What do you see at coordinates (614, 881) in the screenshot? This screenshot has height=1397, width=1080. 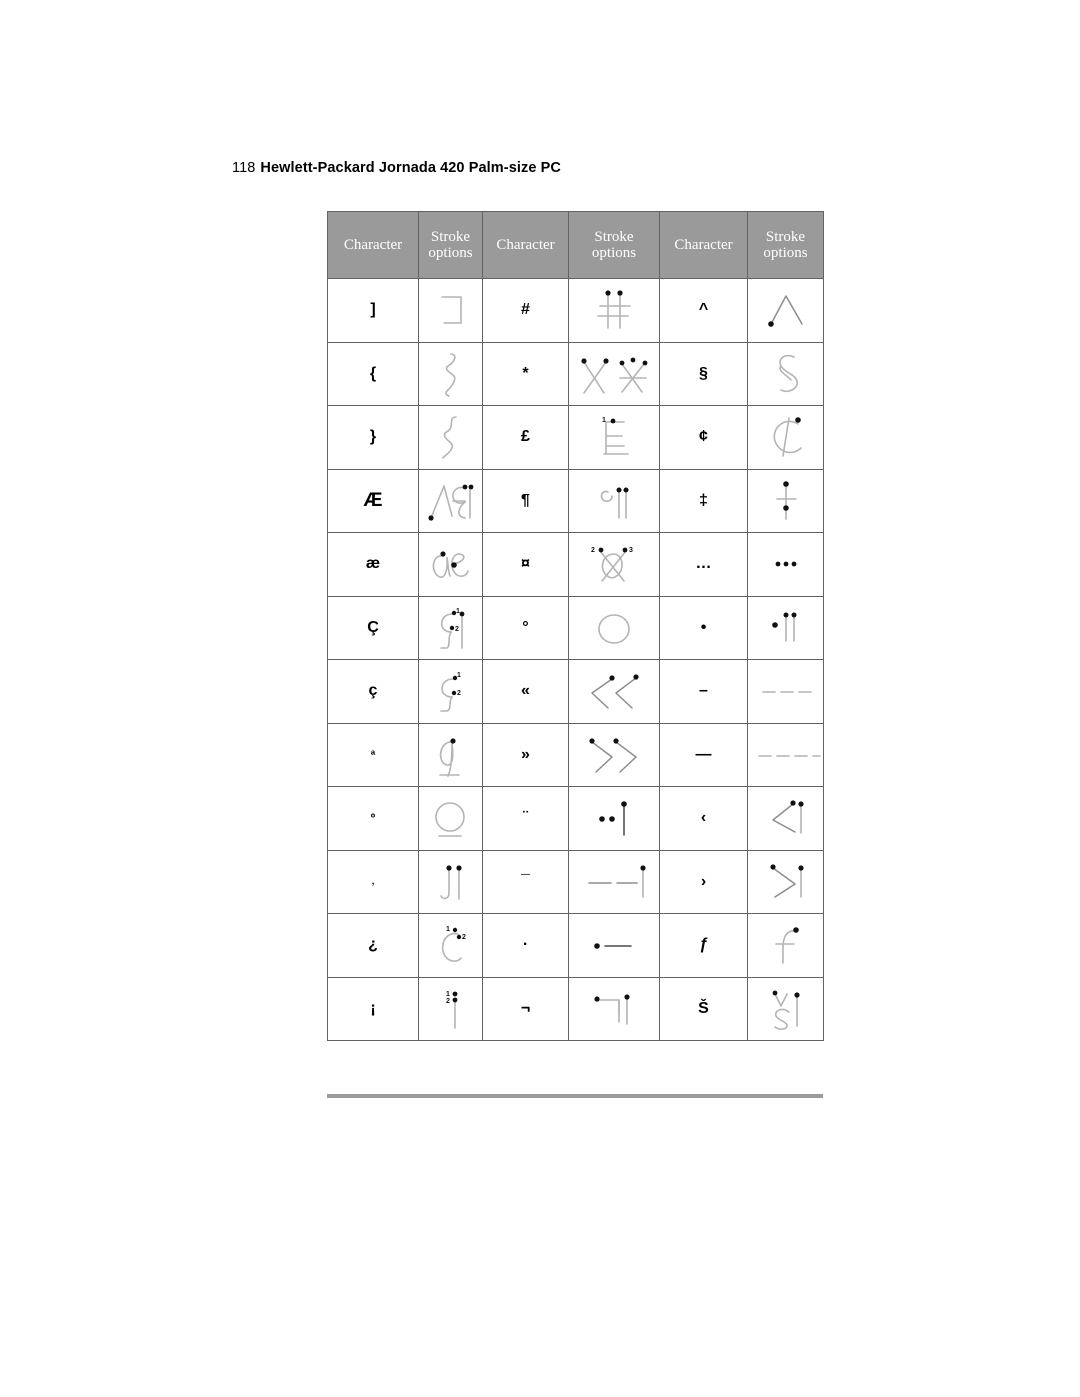 I see `macron-bars-stroke` at bounding box center [614, 881].